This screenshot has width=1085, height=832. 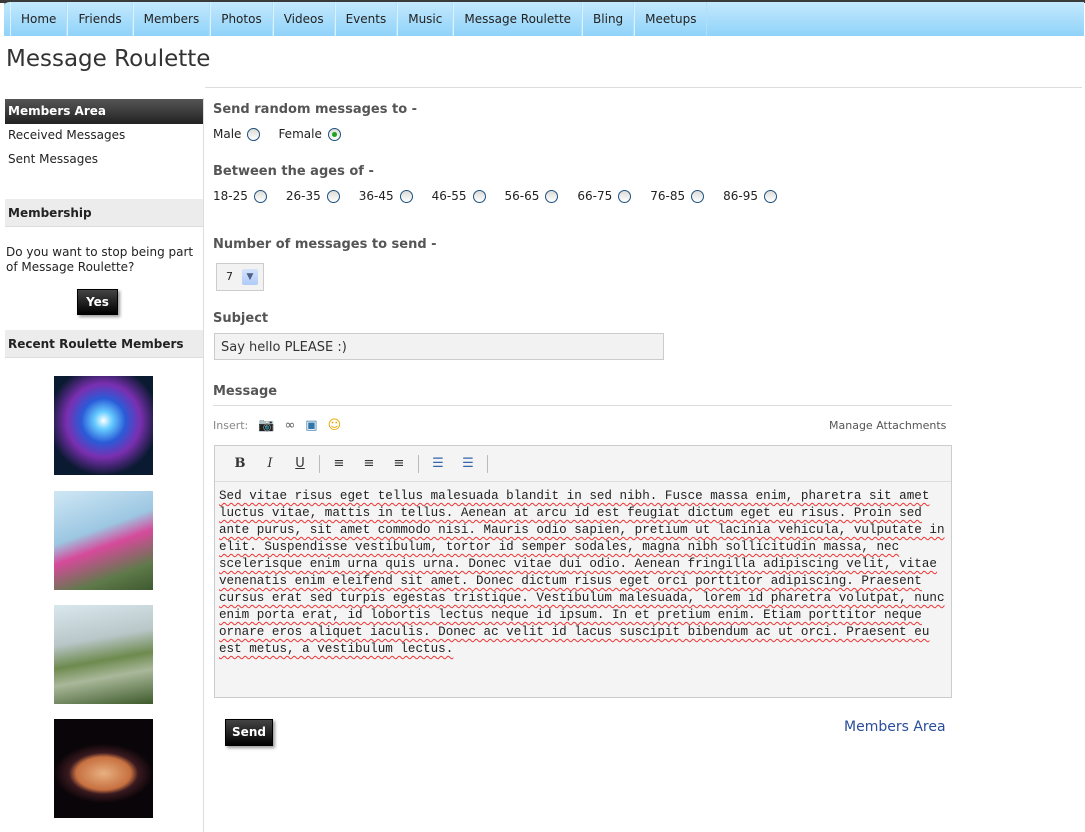 I want to click on member-thumbnail-skydiving, so click(x=103, y=540).